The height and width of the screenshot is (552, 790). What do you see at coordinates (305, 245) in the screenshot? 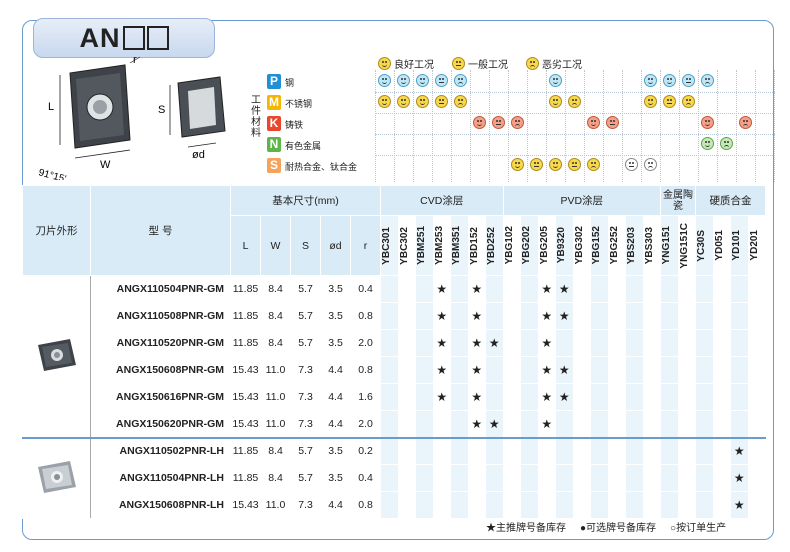
I see `dim-col-header: S` at bounding box center [305, 245].